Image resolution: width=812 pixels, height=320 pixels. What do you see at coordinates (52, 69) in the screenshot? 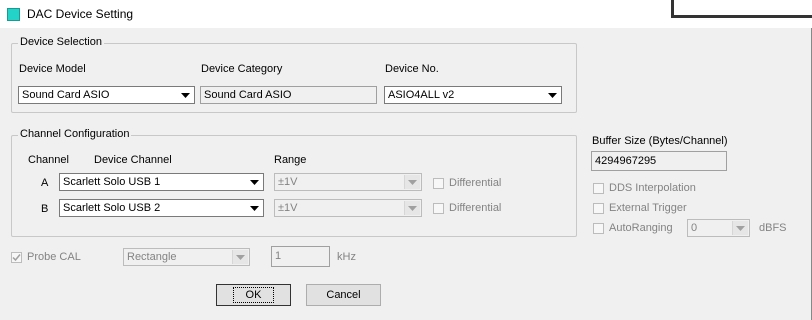
I see `device-model-label: Device Model` at bounding box center [52, 69].